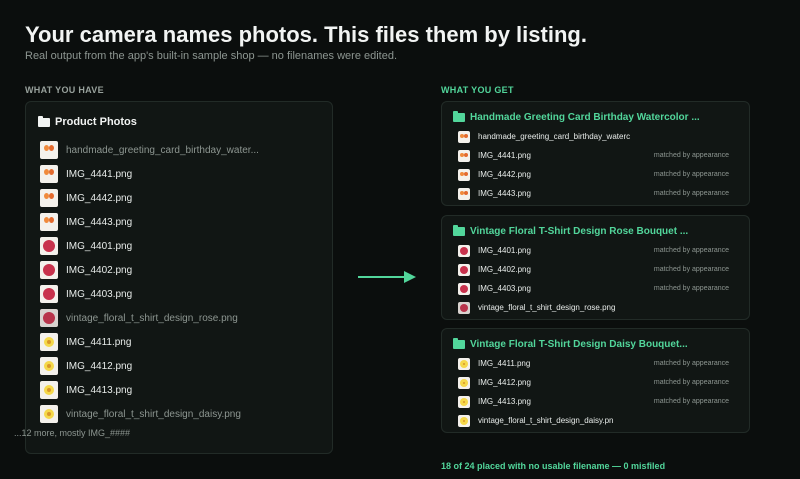  I want to click on group-file-row: vintage_floral_t_shirt_design_rose.png, so click(593, 307).